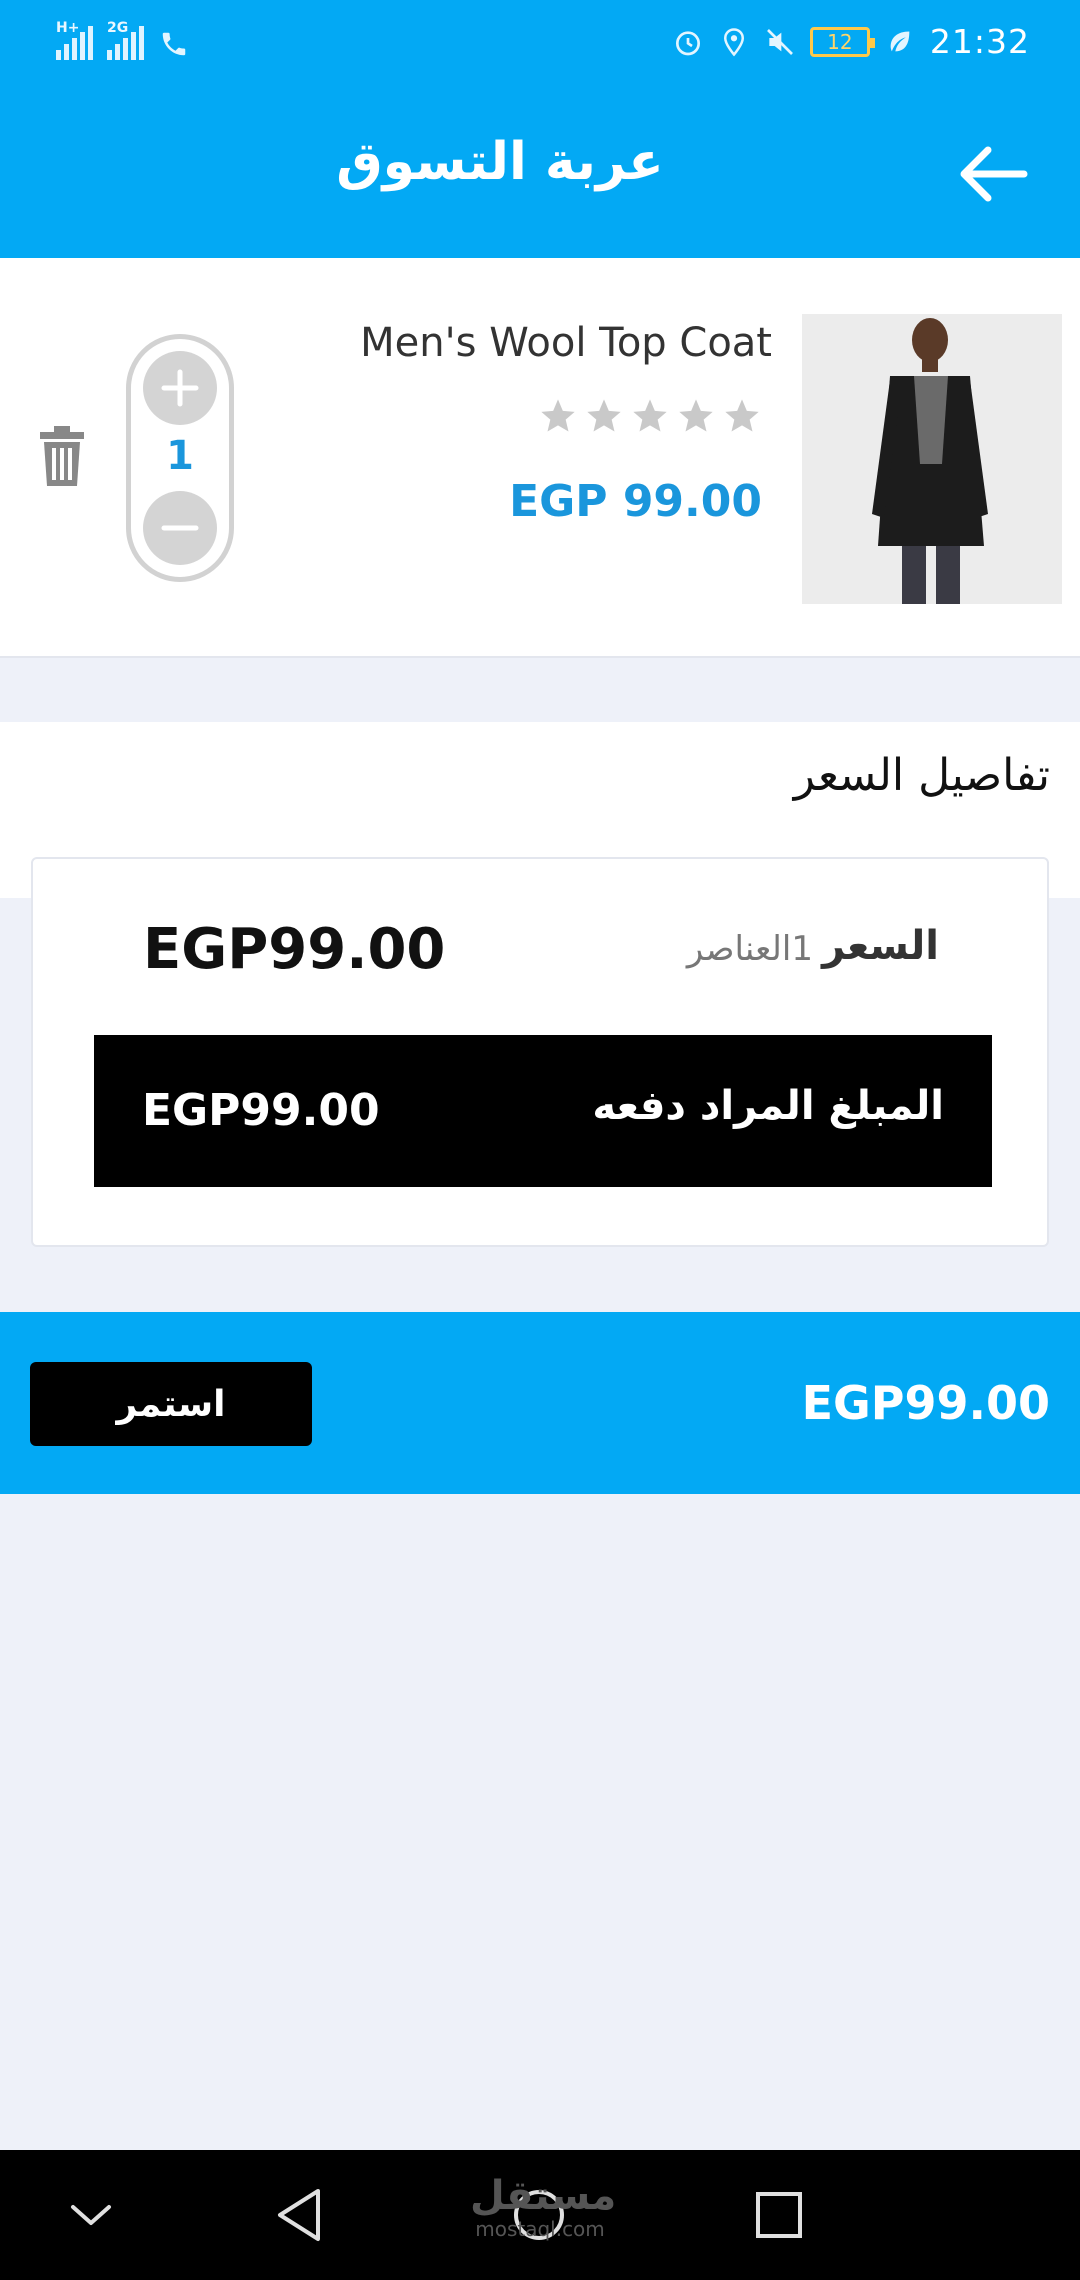  I want to click on delete-item-button, so click(62, 456).